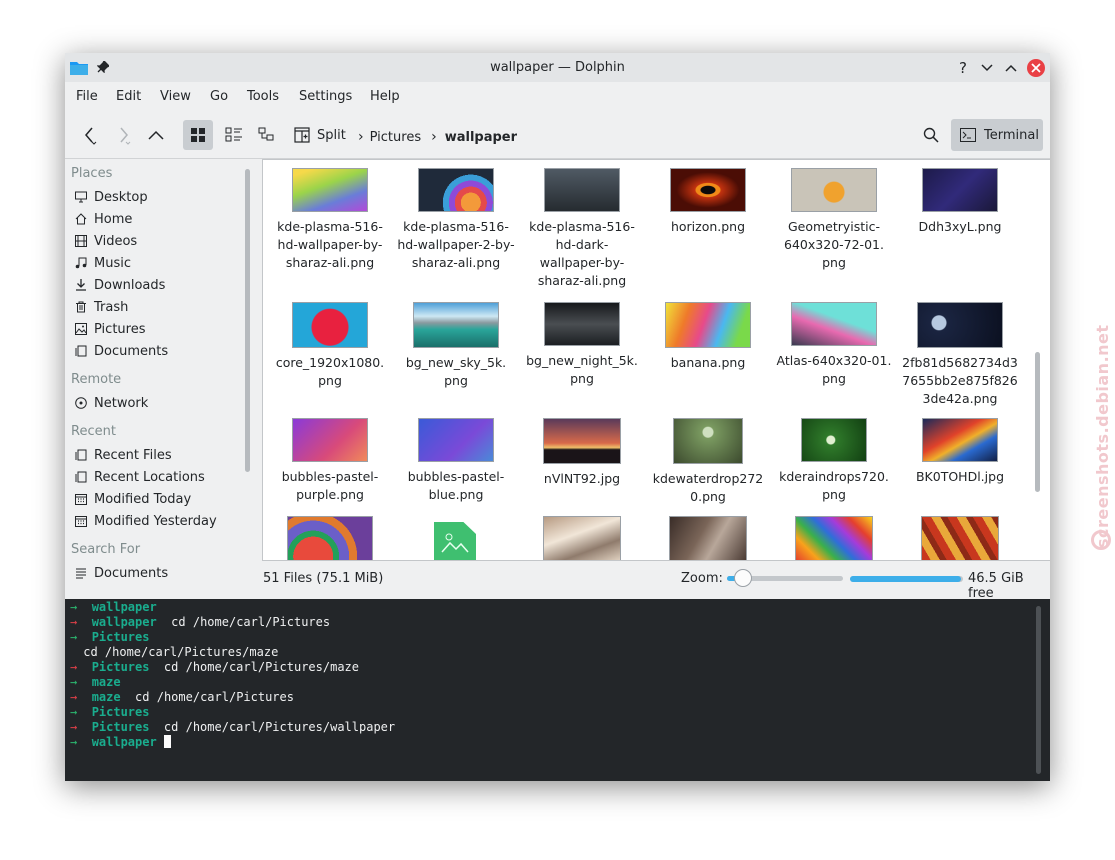 Image resolution: width=1115 pixels, height=860 pixels. What do you see at coordinates (175, 96) in the screenshot?
I see `menu-view: View` at bounding box center [175, 96].